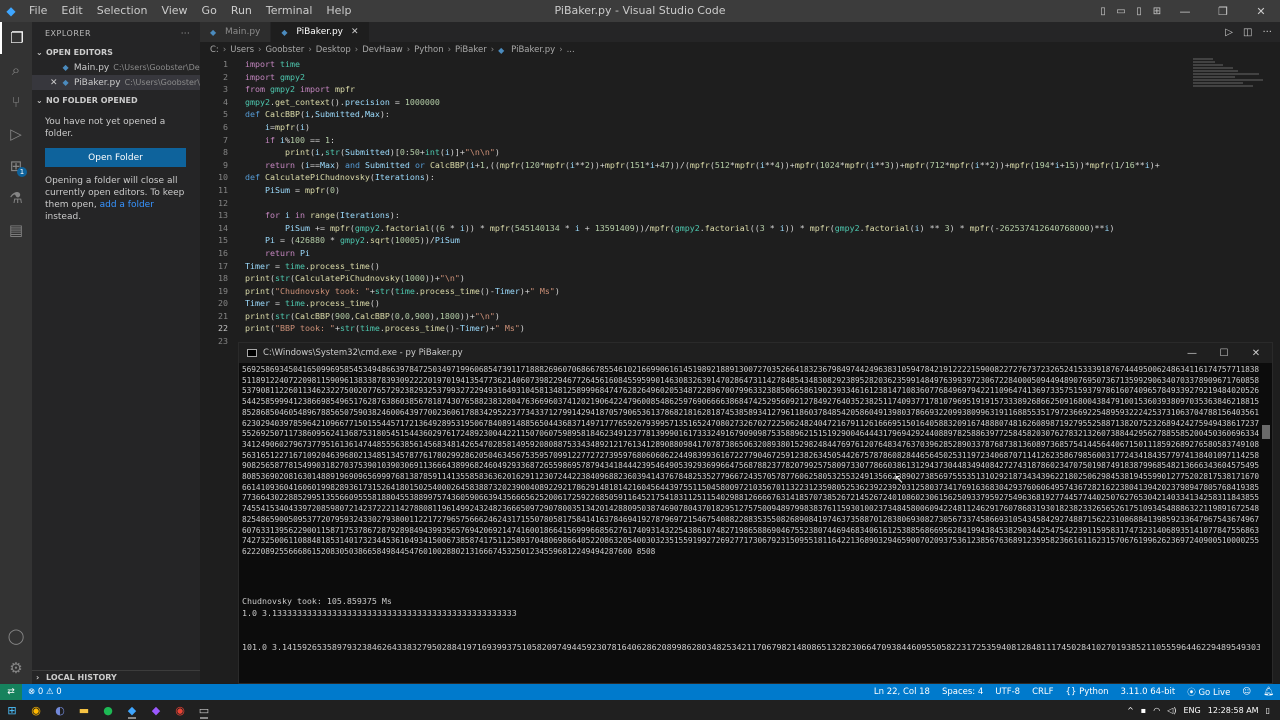 This screenshot has width=1280, height=720. What do you see at coordinates (1247, 32) in the screenshot?
I see `split-editor-icon: ◫` at bounding box center [1247, 32].